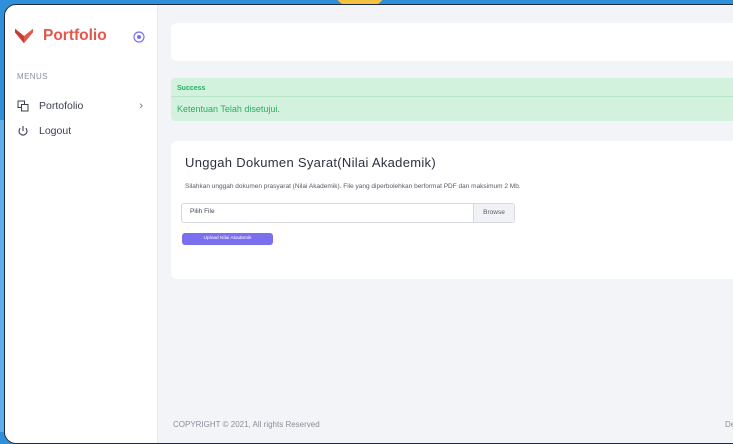  What do you see at coordinates (82, 131) in the screenshot?
I see `sidebar-item-logout: Logout` at bounding box center [82, 131].